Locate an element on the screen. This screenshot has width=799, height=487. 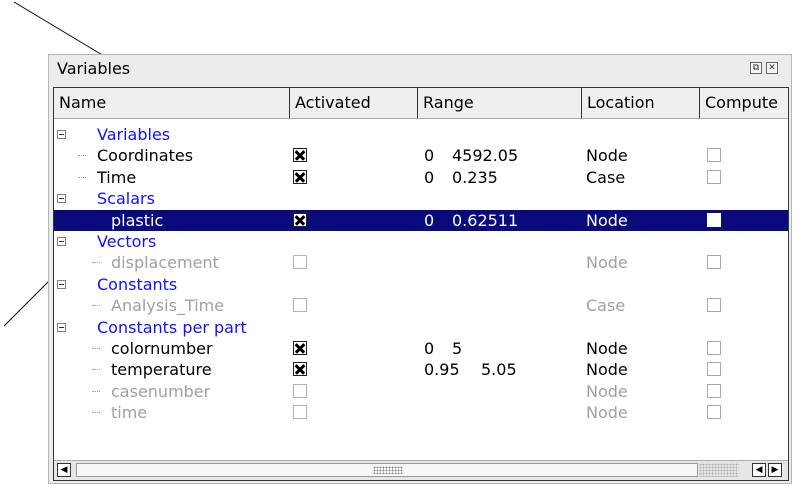
table-row: Analysis_Time Case is located at coordinates (421, 305).